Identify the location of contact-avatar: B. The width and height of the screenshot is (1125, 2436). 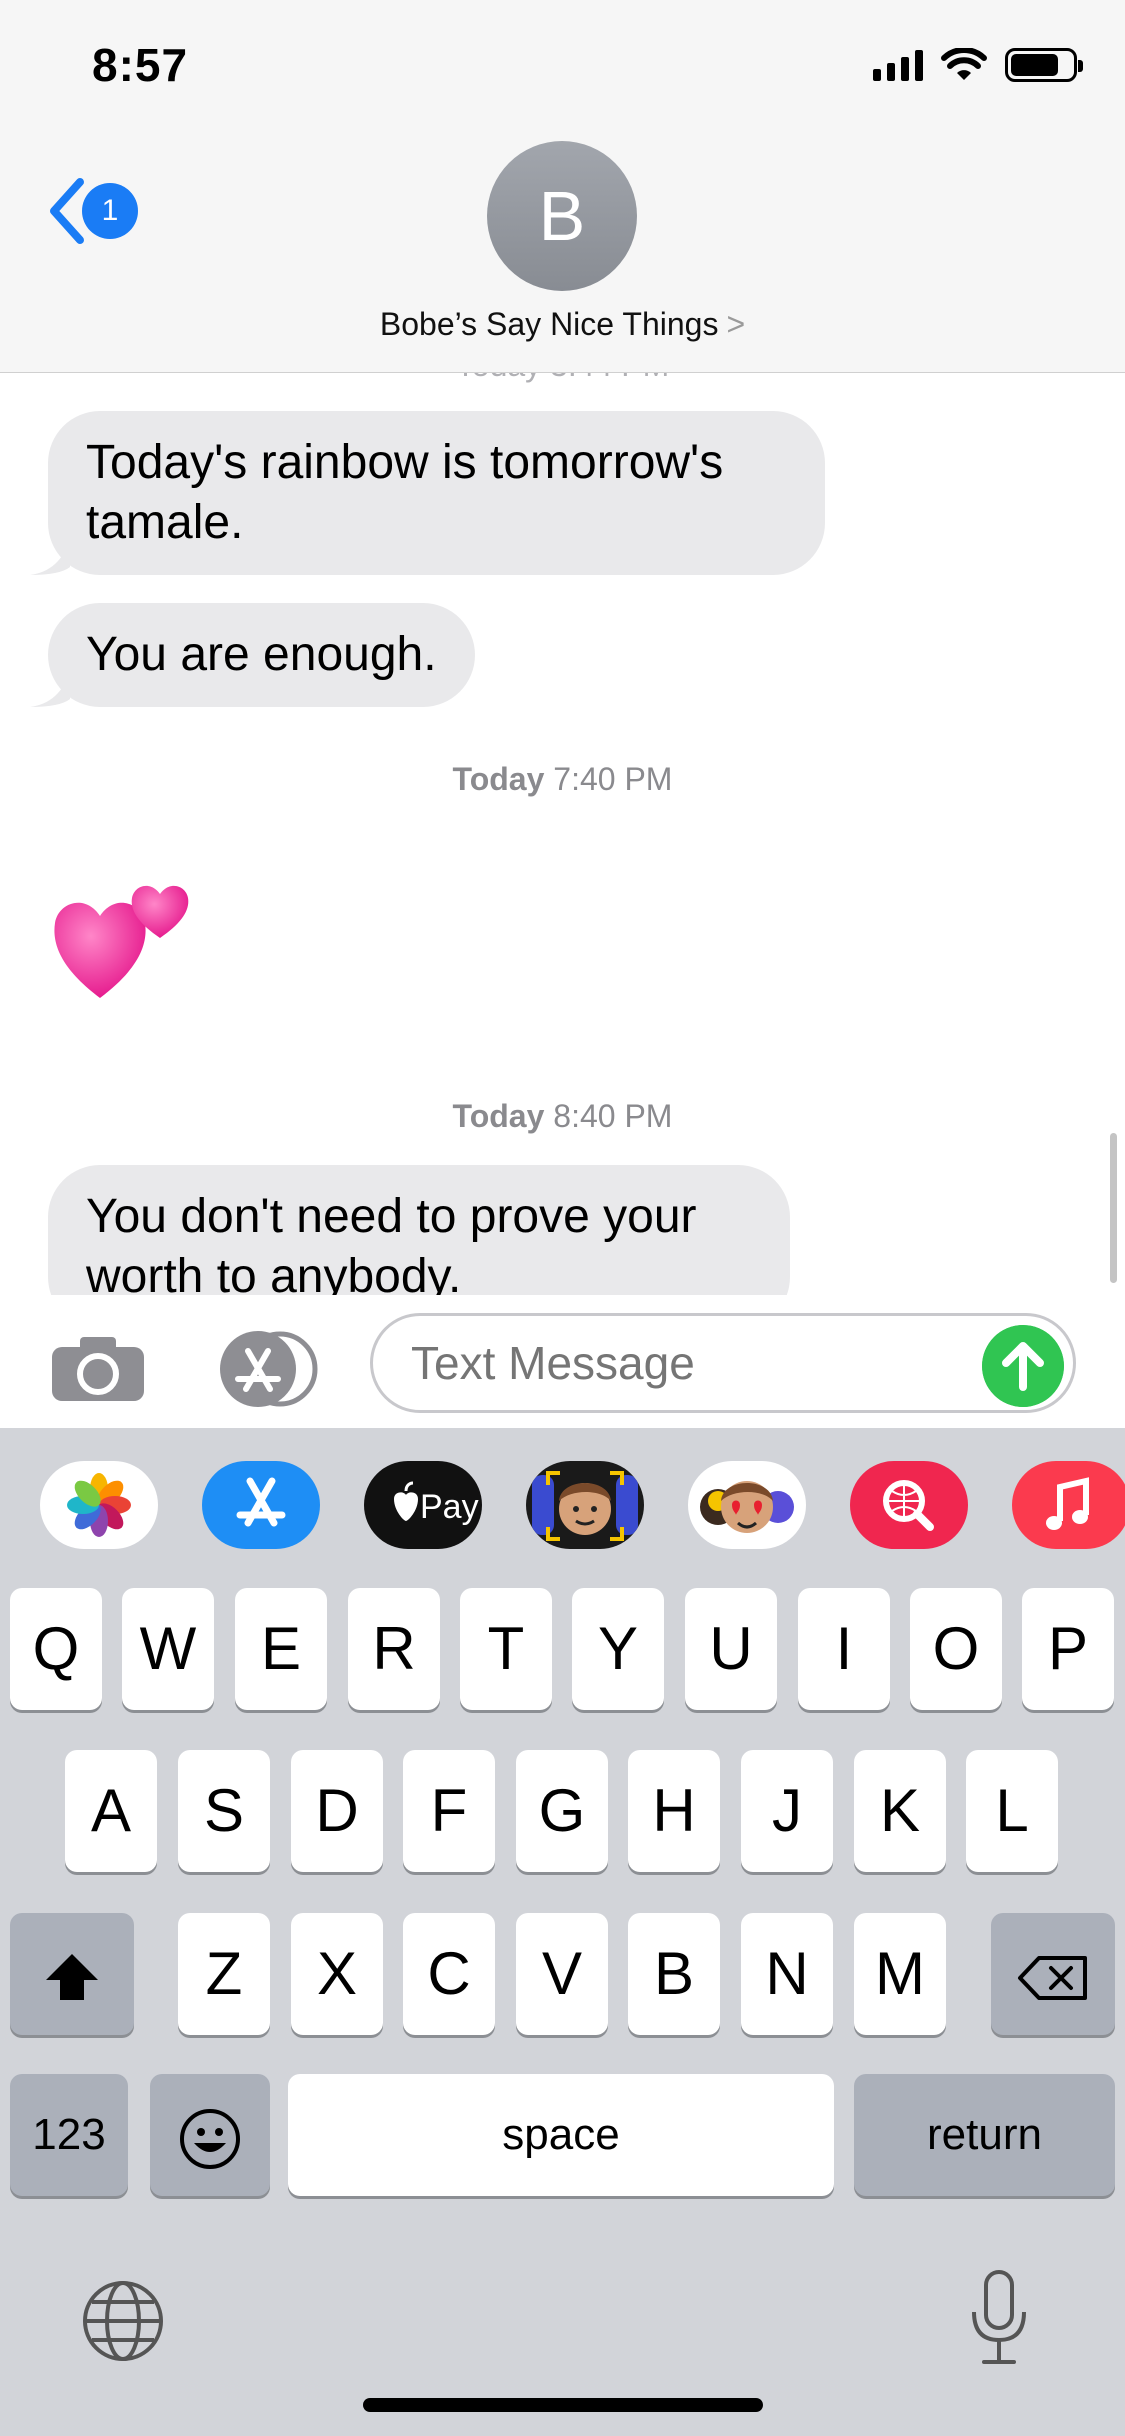
(562, 216).